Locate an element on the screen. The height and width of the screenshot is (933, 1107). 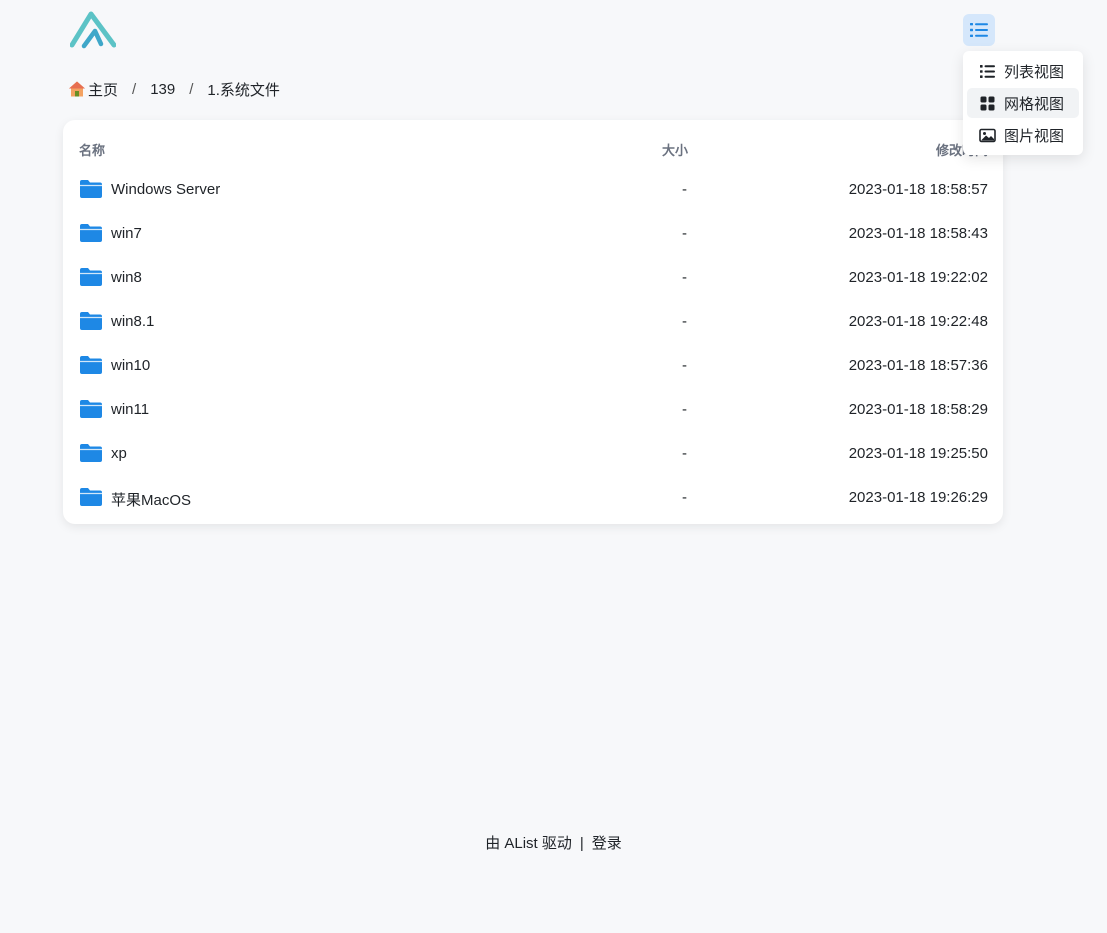
table-row: win8.1 - 2023-01-18 19:22:48 is located at coordinates (533, 322).